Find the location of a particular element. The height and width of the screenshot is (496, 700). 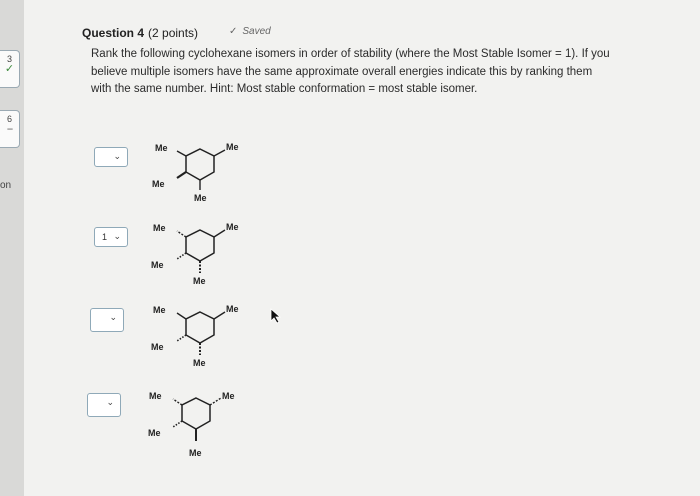

cyclohexane-isomer-1: Me Me Me Me is located at coordinates (205, 177).